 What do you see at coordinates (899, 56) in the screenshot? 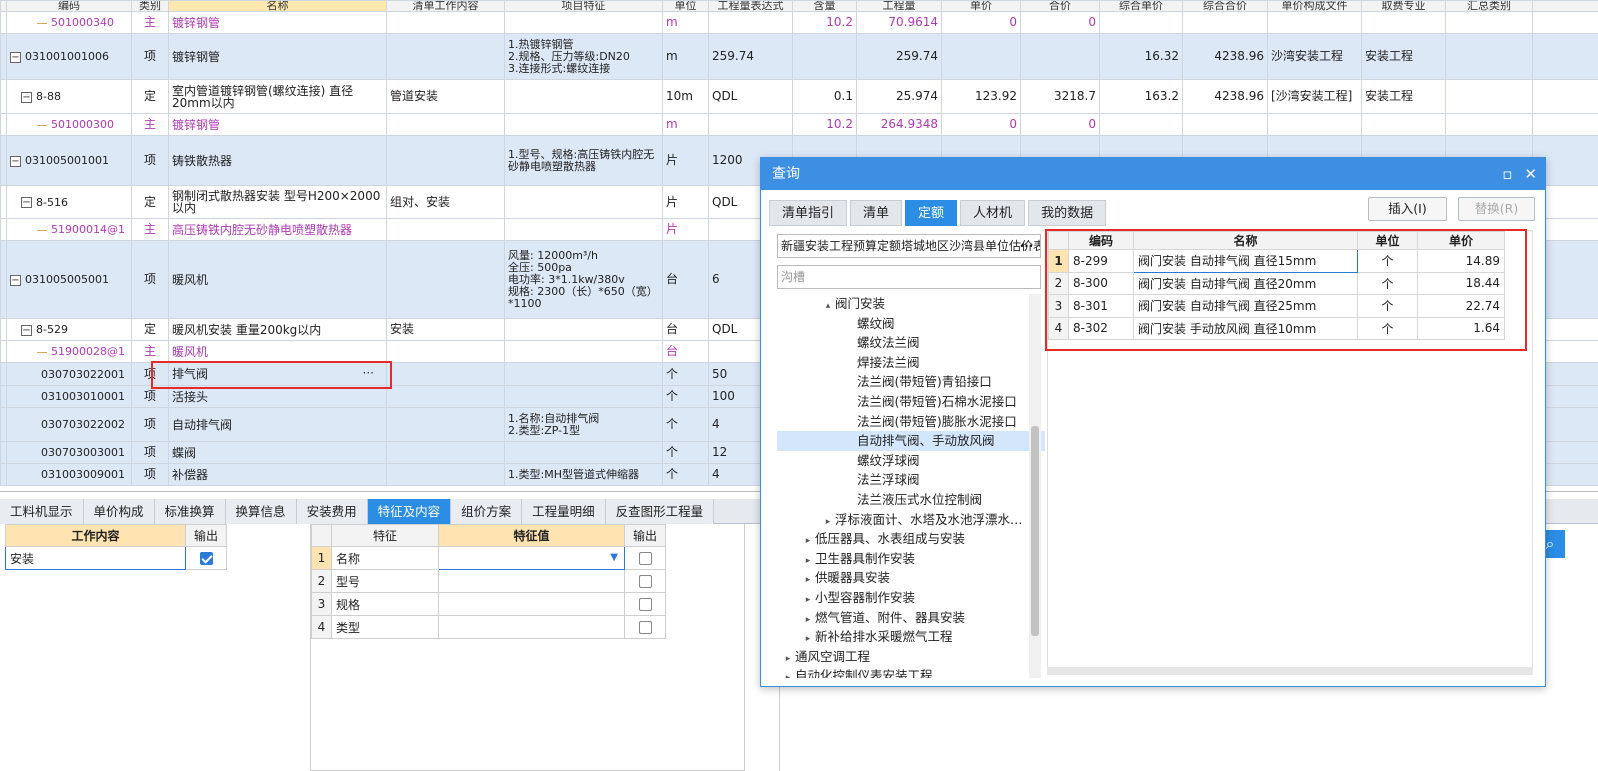
I see `cell-qty: 259.74` at bounding box center [899, 56].